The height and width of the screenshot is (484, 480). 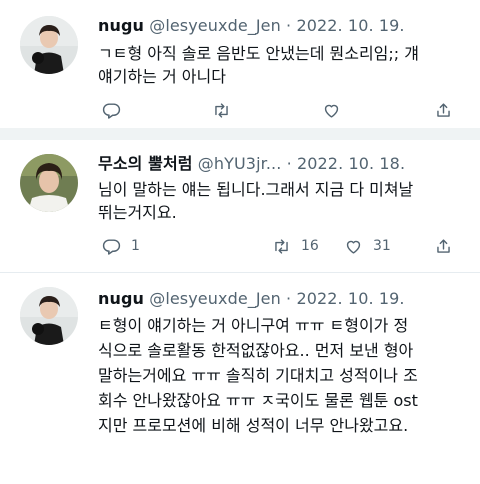 I want to click on tweet-text: ㄱㅌ형 아직 솔로 음반도 안냈는데 뭔소리임;; 걔 얘기하는 거 아니다, so click(x=283, y=65).